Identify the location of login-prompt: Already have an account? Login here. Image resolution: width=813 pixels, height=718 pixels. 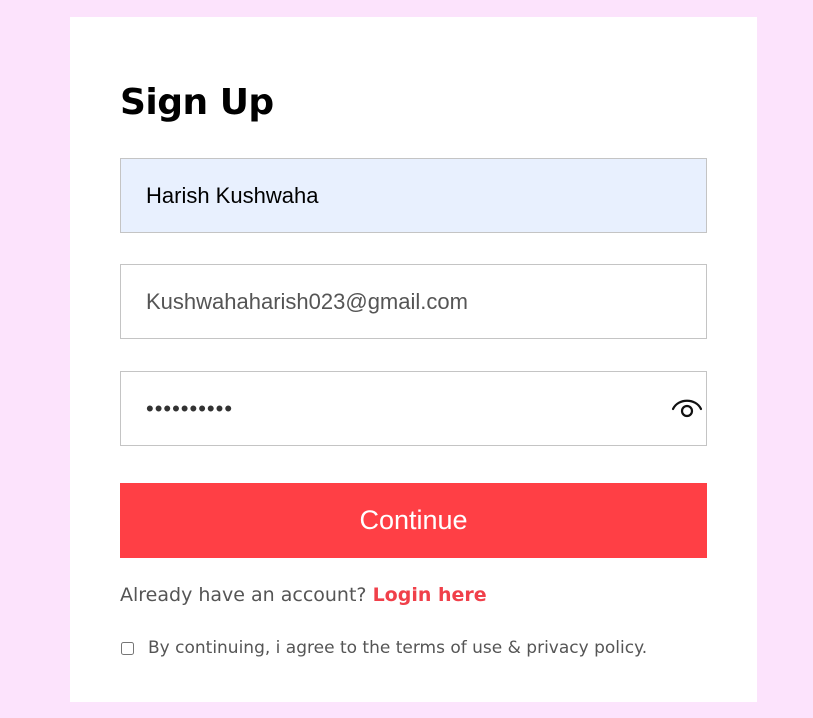
(303, 595).